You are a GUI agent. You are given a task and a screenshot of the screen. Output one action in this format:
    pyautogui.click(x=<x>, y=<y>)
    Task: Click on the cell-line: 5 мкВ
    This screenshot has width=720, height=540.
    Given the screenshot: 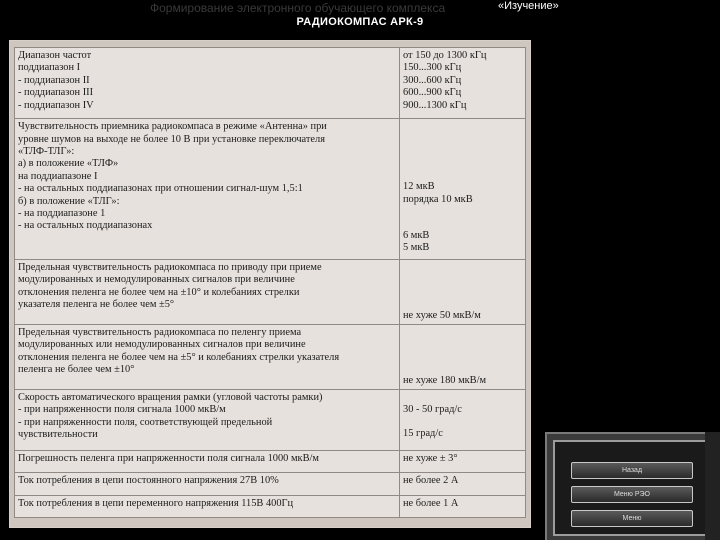 What is the action you would take?
    pyautogui.click(x=416, y=248)
    